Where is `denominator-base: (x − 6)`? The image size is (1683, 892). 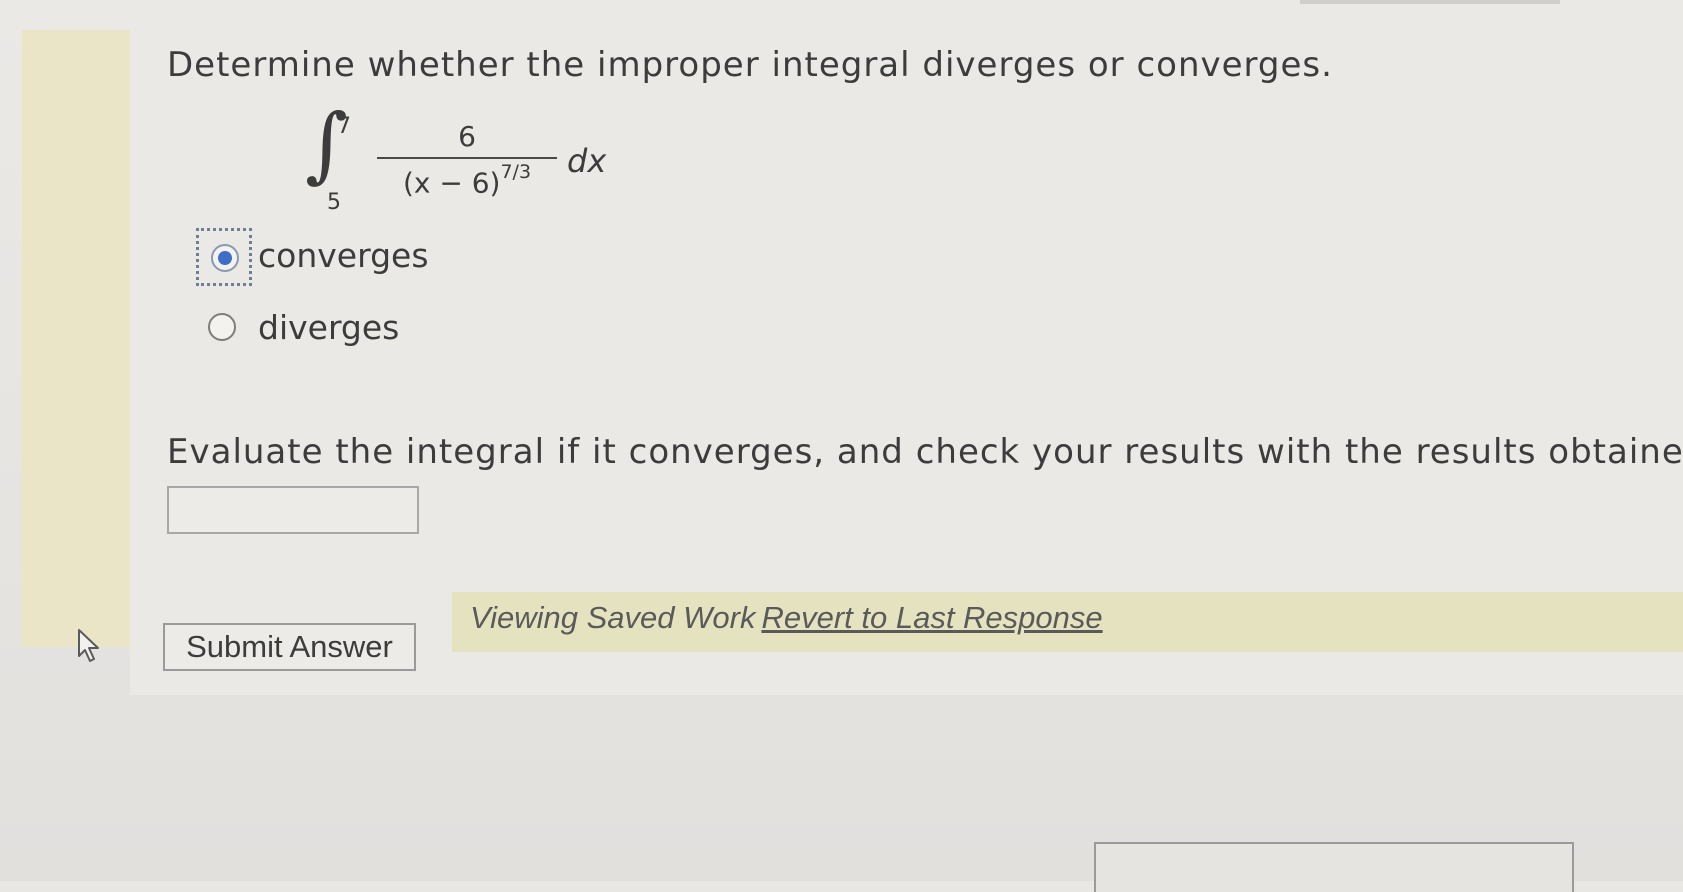 denominator-base: (x − 6) is located at coordinates (451, 183).